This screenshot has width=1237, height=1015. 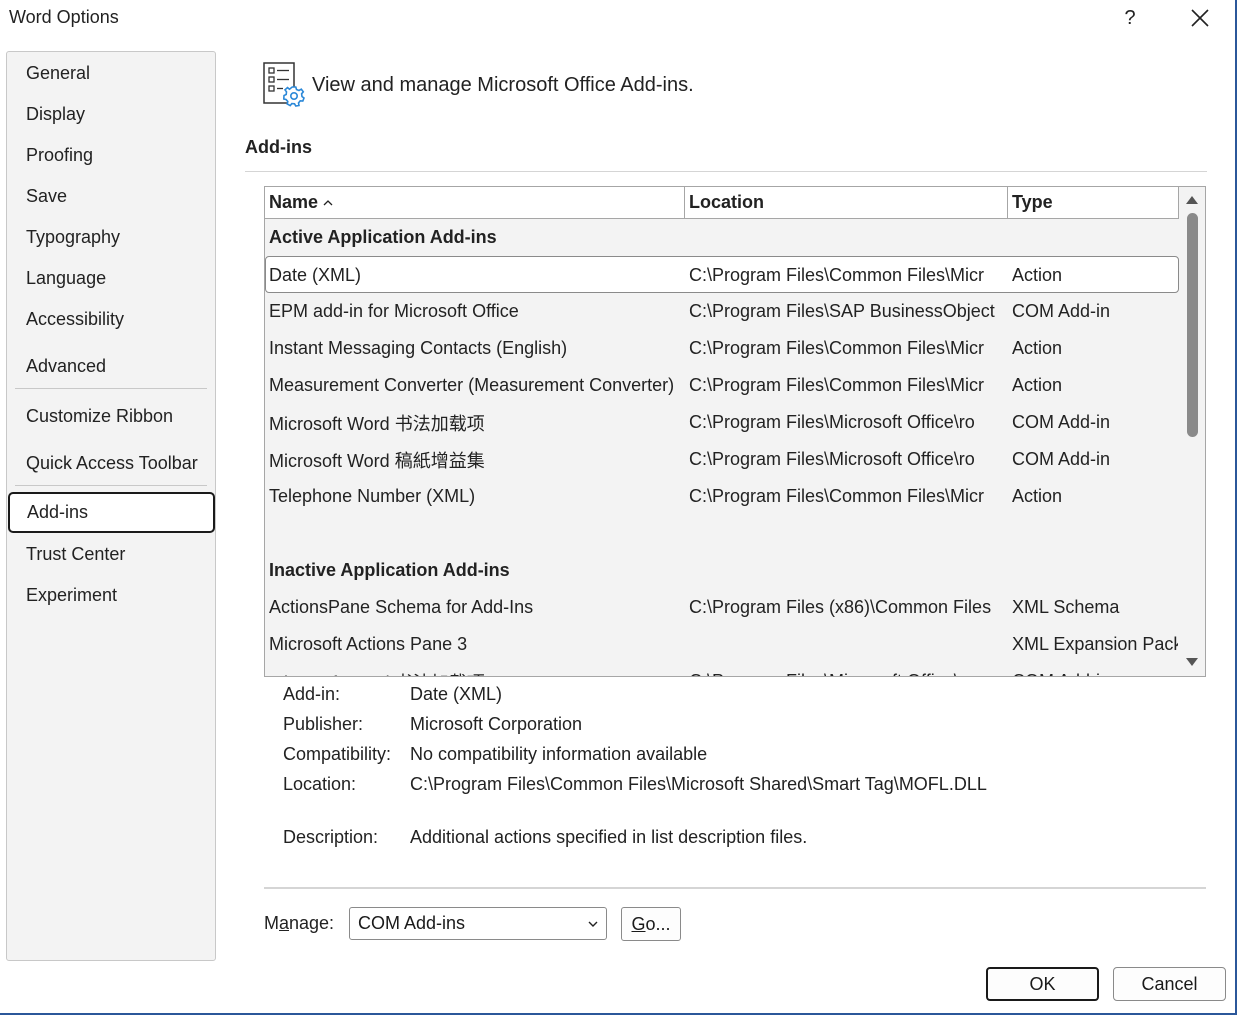 What do you see at coordinates (111, 366) in the screenshot?
I see `sidebar-item-advanced: Advanced` at bounding box center [111, 366].